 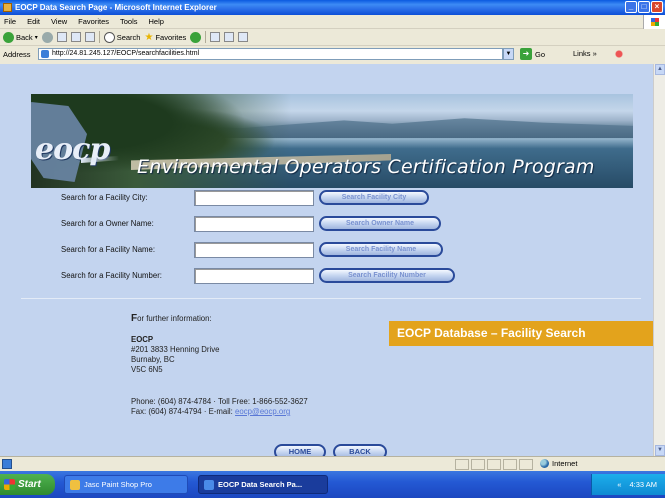 I want to click on scroll-down-arrow-icon: ▼, so click(x=660, y=450).